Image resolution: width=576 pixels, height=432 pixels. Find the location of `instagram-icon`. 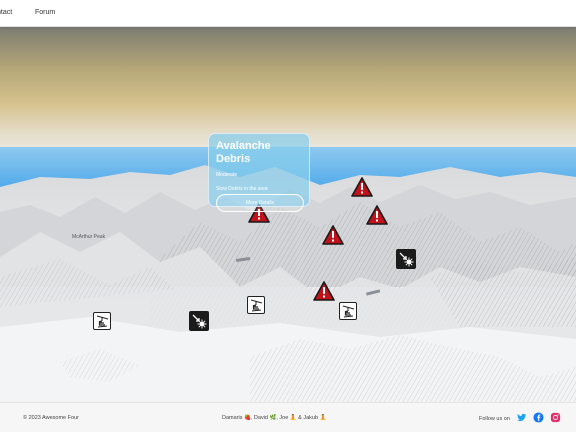

instagram-icon is located at coordinates (555, 417).